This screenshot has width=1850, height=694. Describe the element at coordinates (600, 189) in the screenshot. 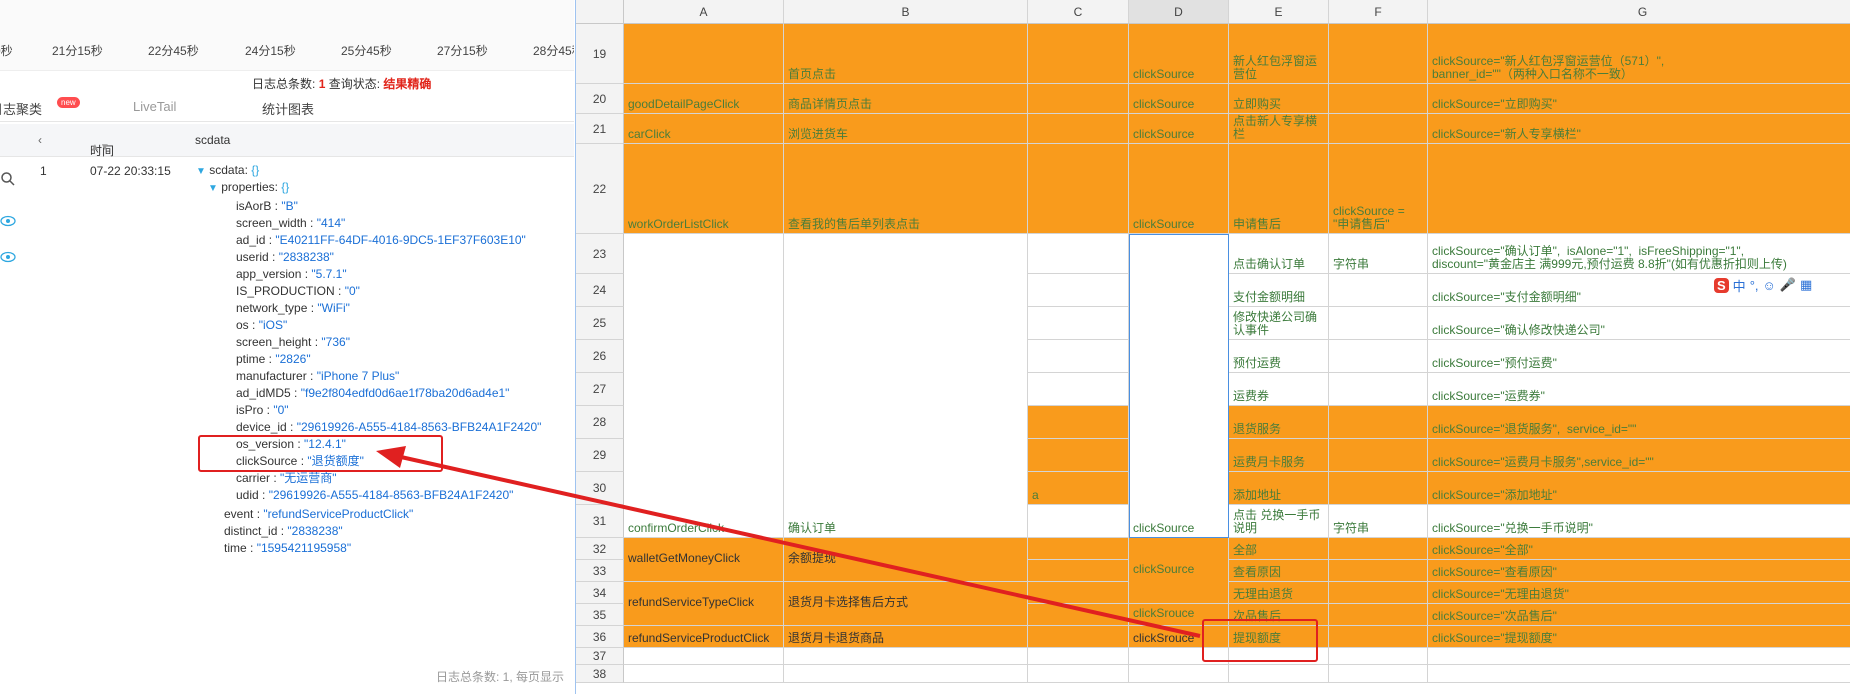

I see `row-header: 22` at that location.